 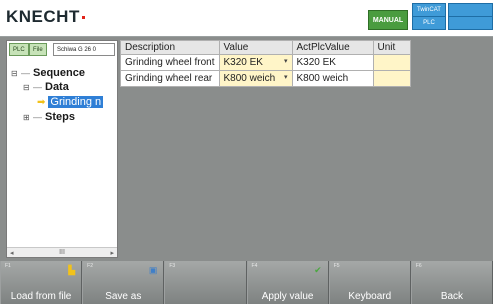 What do you see at coordinates (451, 282) in the screenshot?
I see `f6-back-button: F6 Back` at bounding box center [451, 282].